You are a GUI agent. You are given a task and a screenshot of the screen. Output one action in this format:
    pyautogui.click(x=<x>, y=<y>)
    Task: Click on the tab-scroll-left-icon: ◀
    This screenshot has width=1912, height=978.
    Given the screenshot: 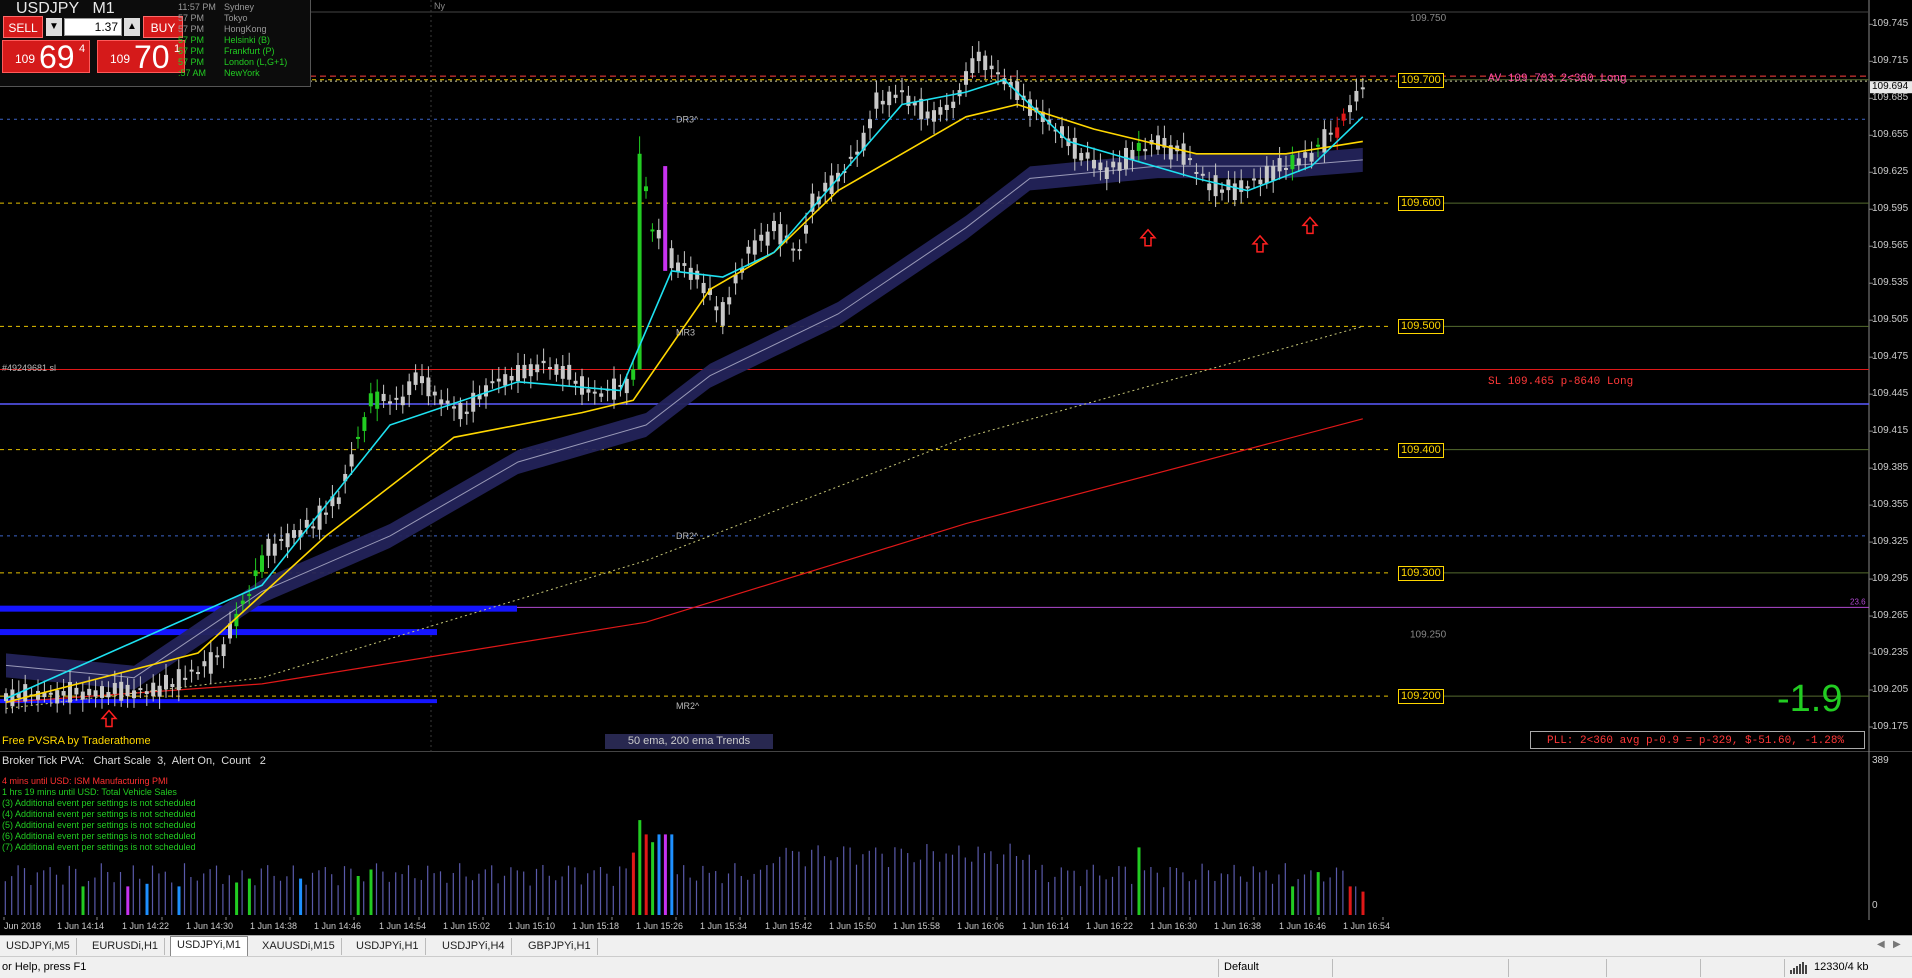 What is the action you would take?
    pyautogui.click(x=1881, y=944)
    